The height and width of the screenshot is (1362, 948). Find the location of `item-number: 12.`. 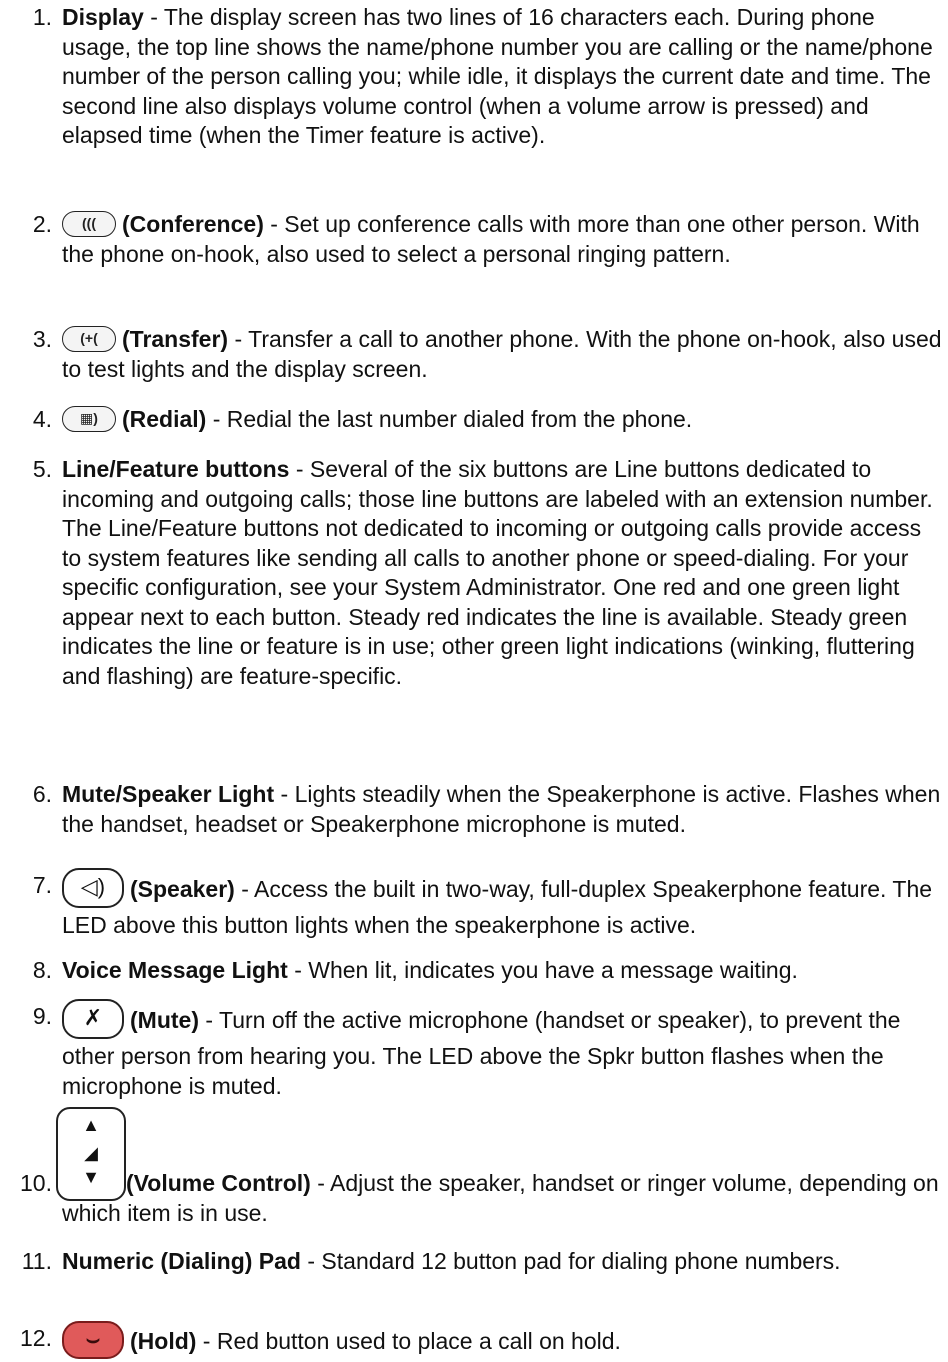

item-number: 12. is located at coordinates (36, 1338).